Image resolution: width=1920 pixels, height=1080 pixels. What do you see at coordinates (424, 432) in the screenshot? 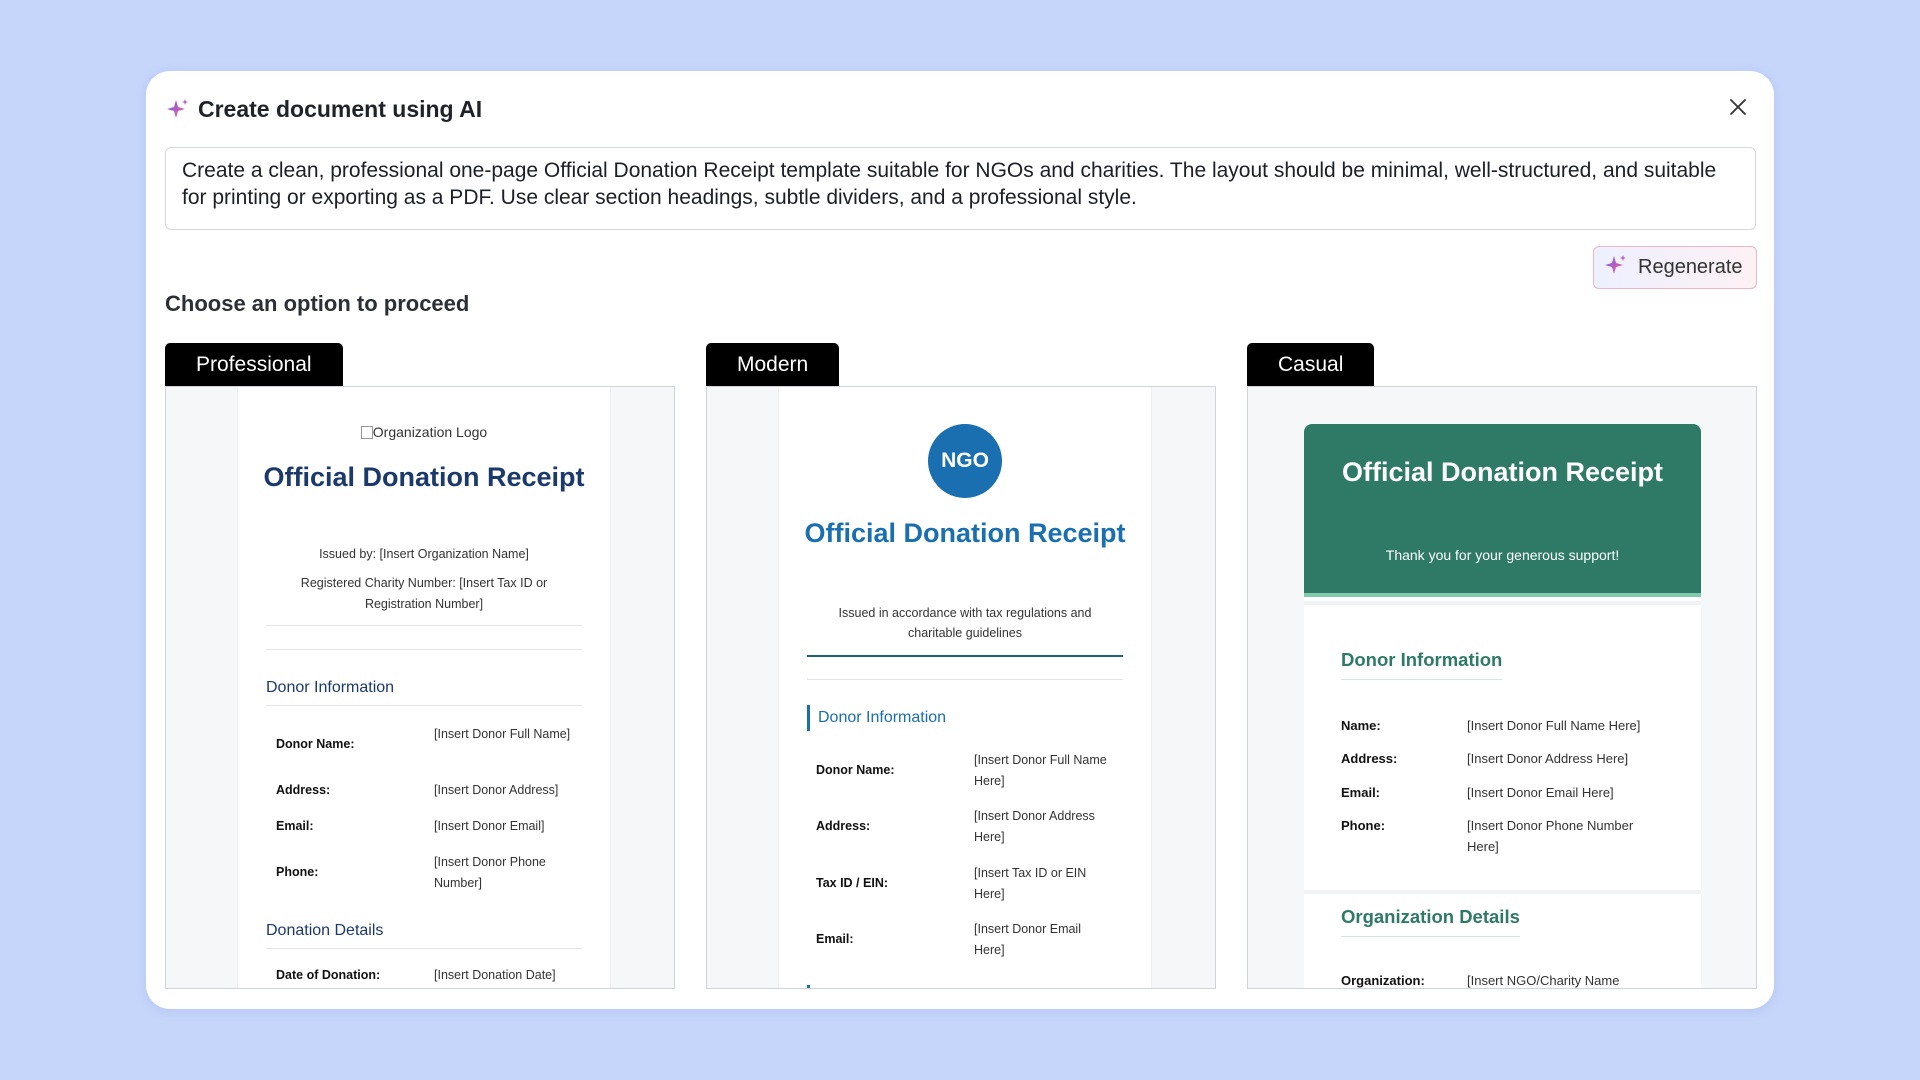
I see `organization-logo: Organization Logo` at bounding box center [424, 432].